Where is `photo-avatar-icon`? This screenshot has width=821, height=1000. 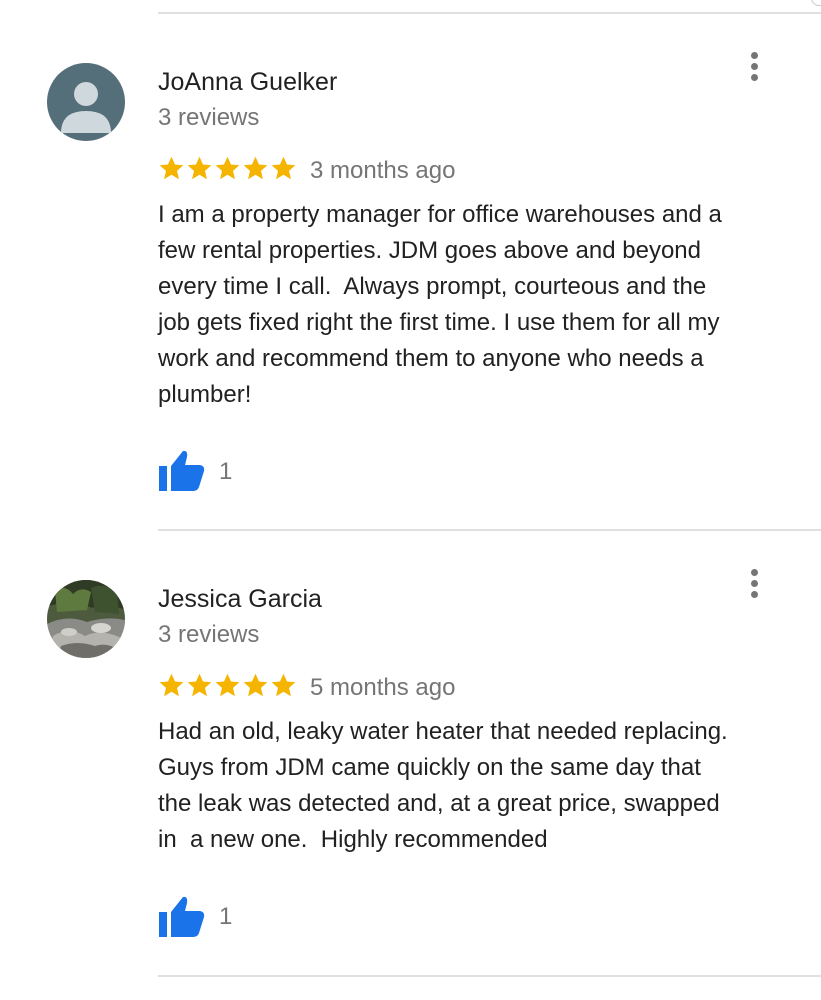 photo-avatar-icon is located at coordinates (86, 619).